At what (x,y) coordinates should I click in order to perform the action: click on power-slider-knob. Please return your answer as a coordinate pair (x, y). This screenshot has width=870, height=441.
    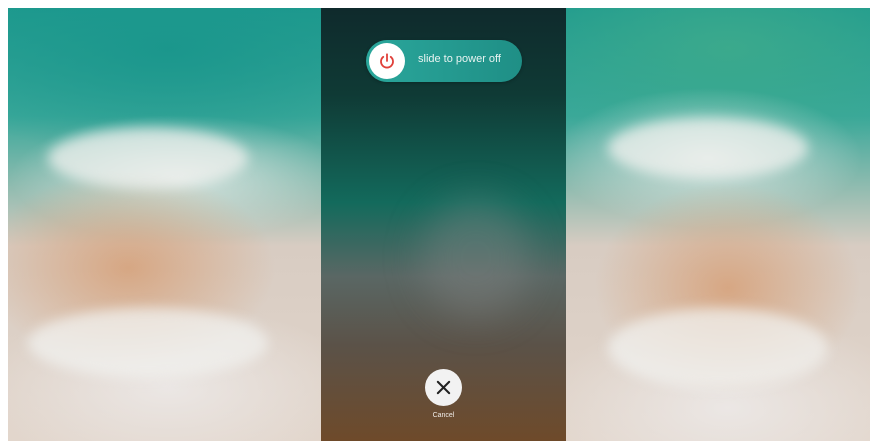
    Looking at the image, I should click on (387, 61).